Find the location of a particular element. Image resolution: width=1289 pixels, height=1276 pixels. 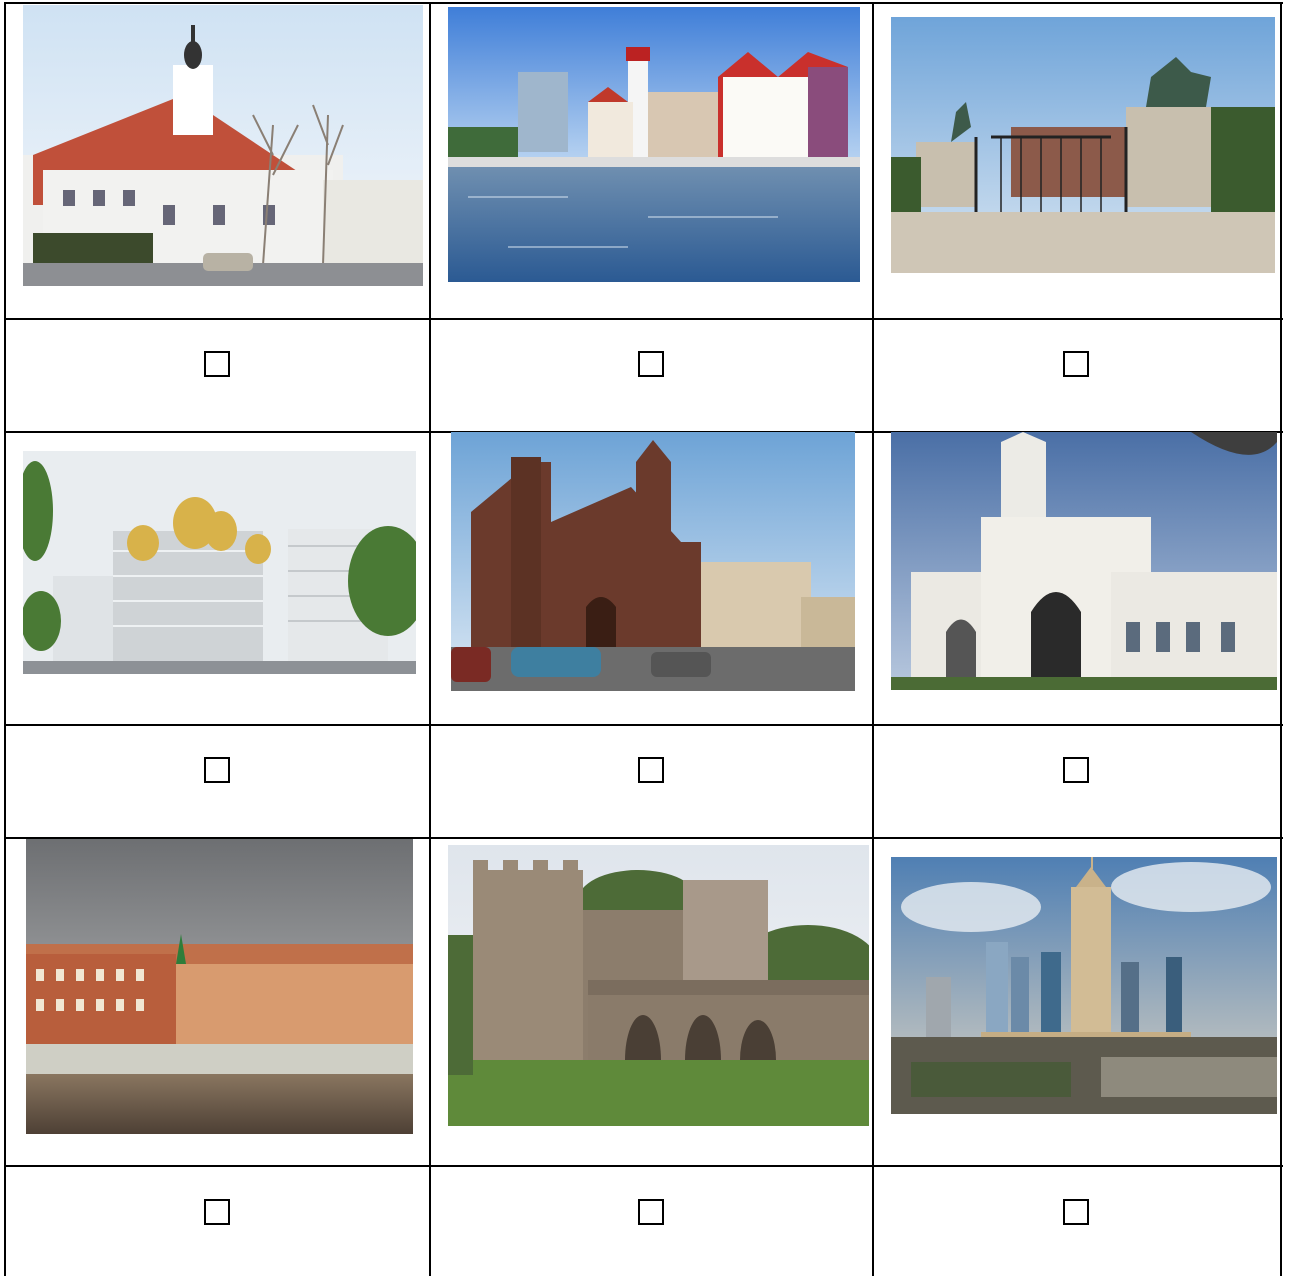

checkbox-r3-c1 is located at coordinates (217, 1212).